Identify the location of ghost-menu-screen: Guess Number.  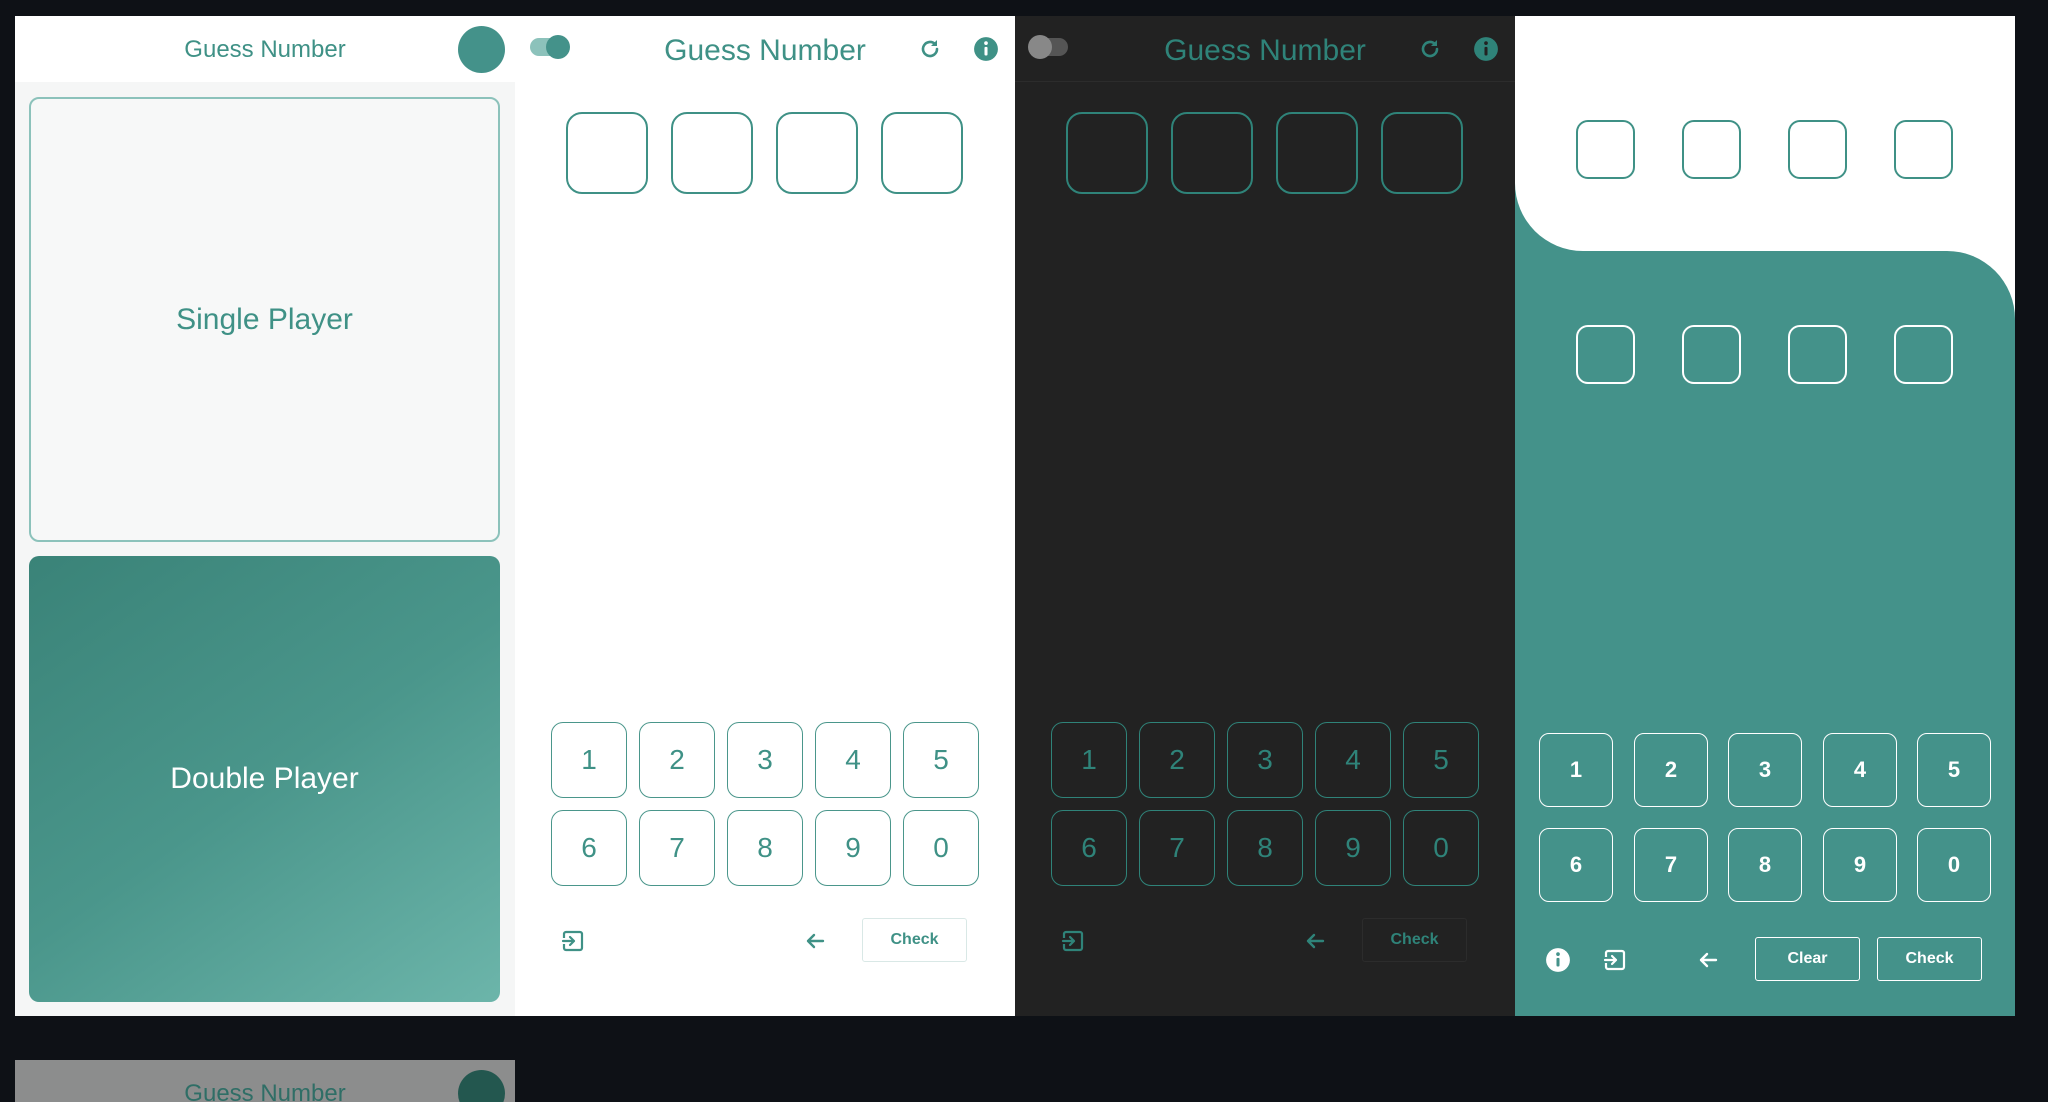
(265, 1081).